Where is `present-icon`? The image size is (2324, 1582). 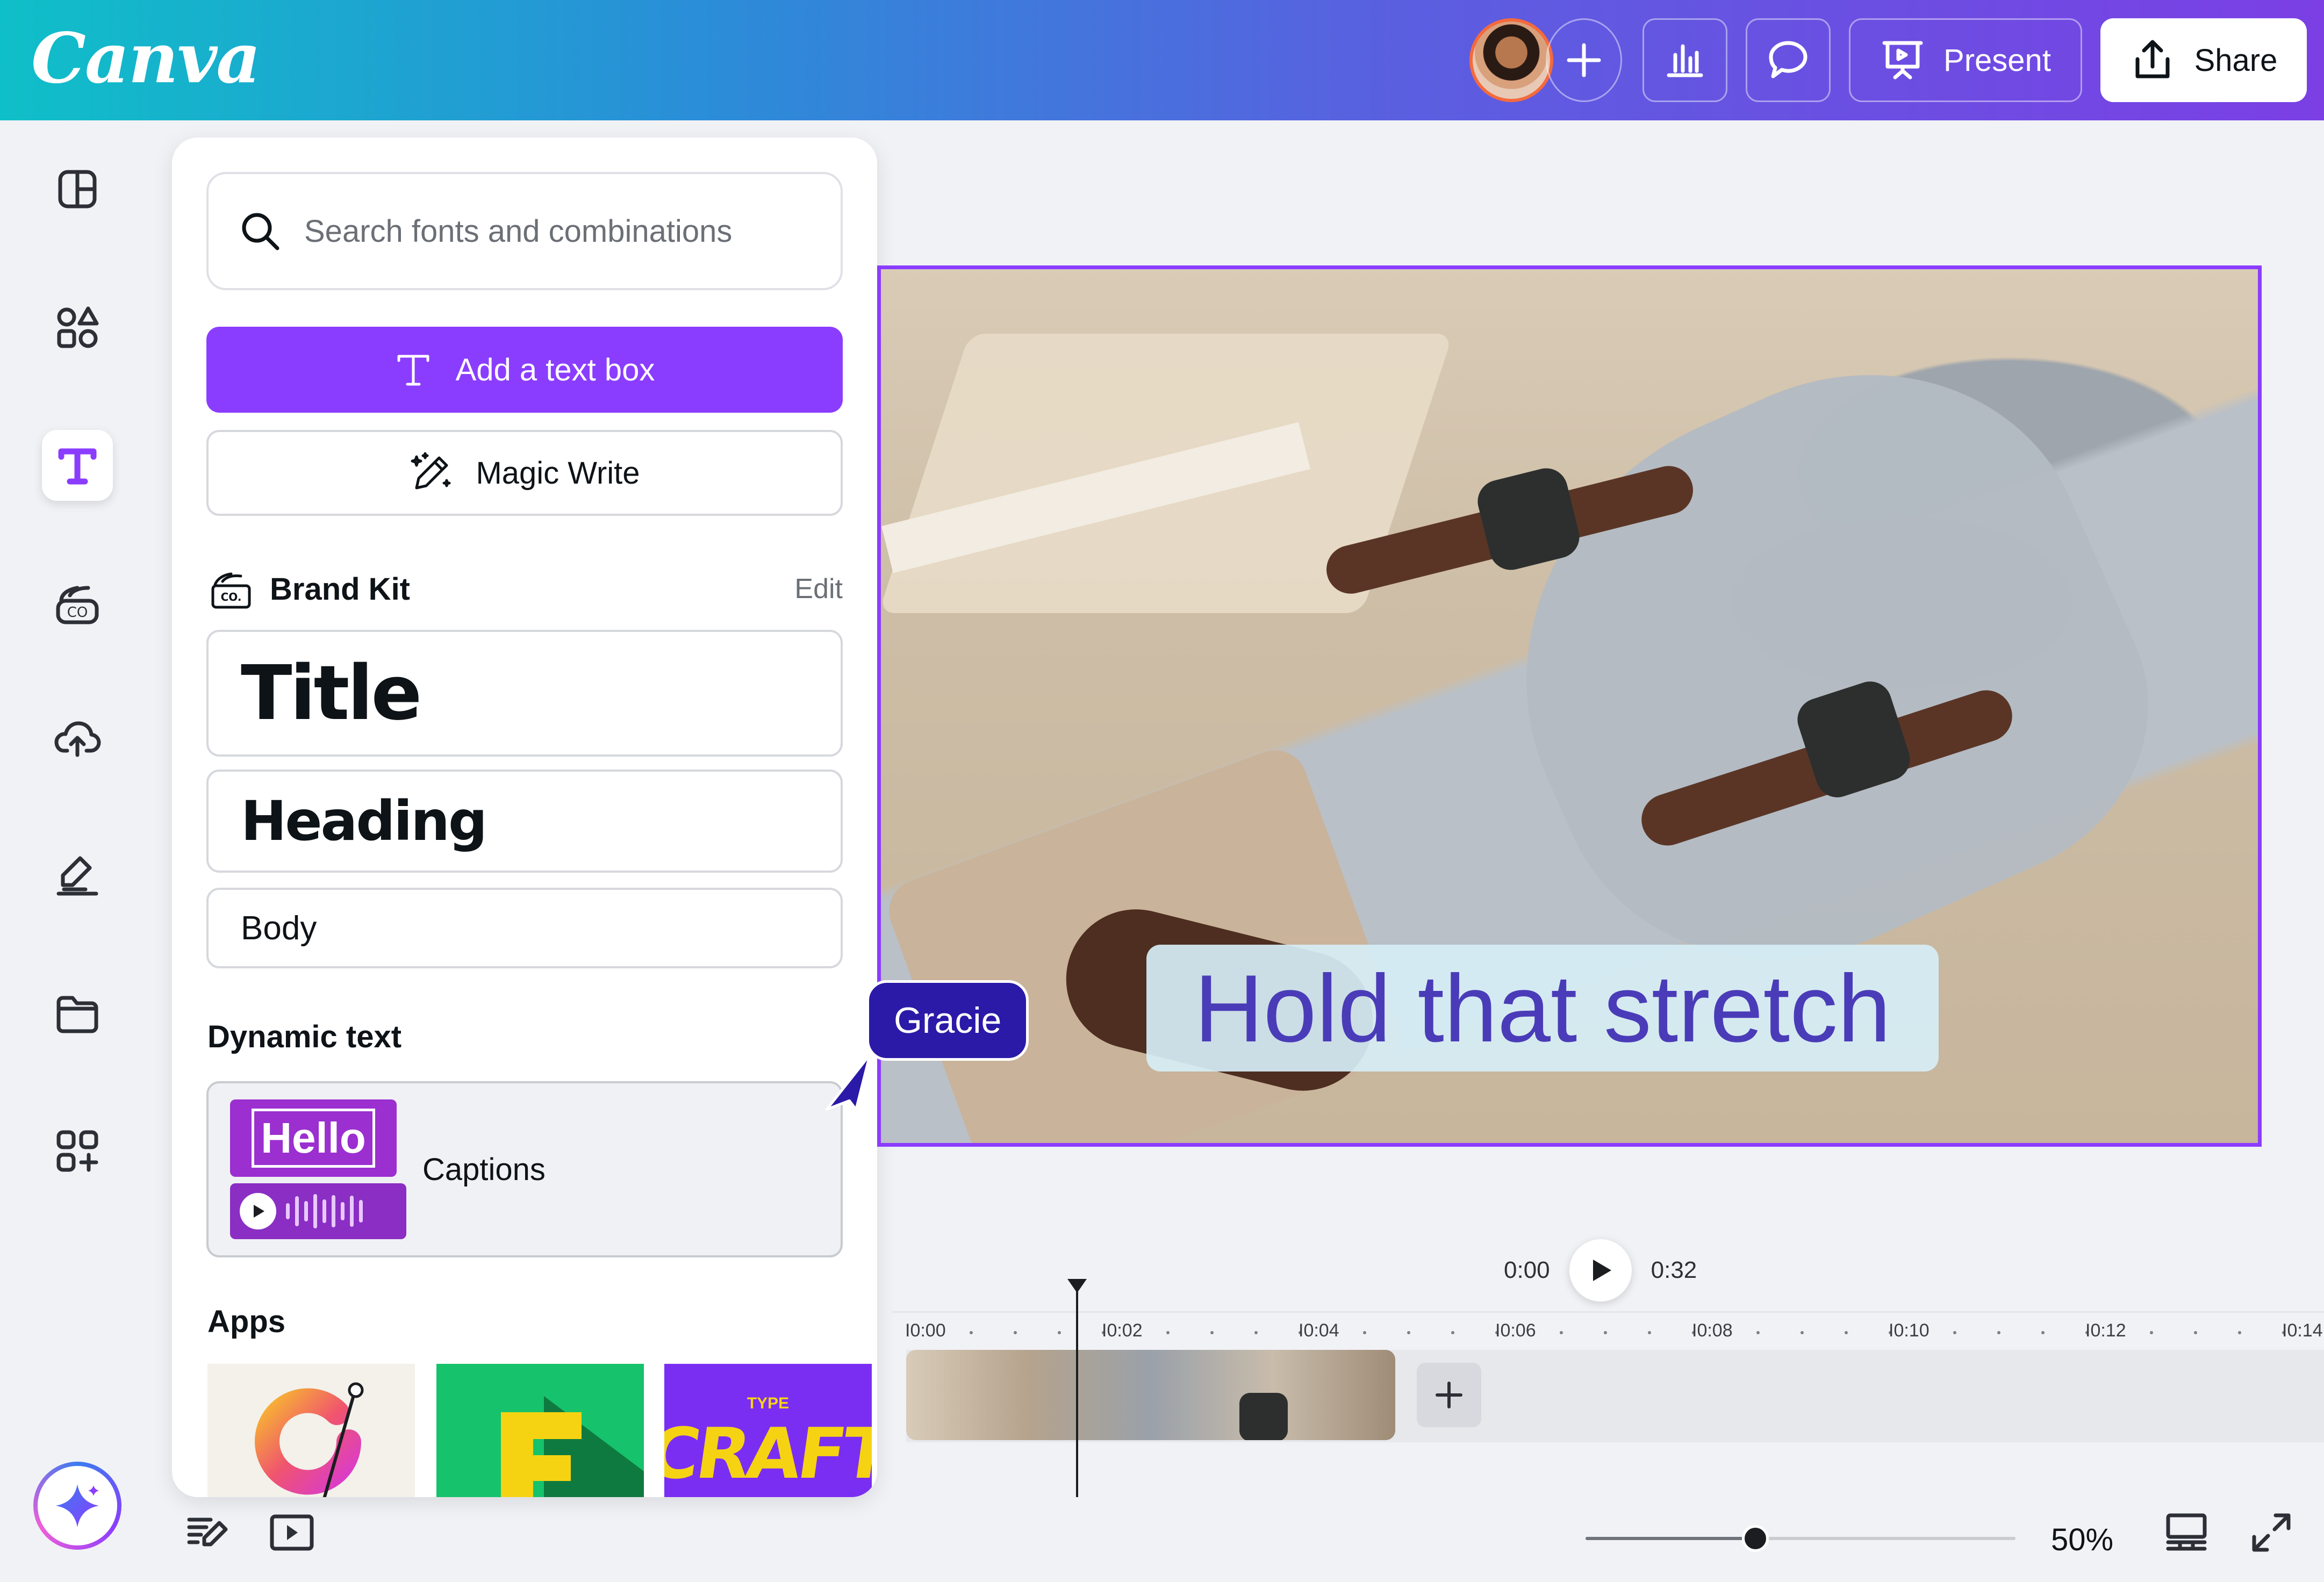 present-icon is located at coordinates (1902, 60).